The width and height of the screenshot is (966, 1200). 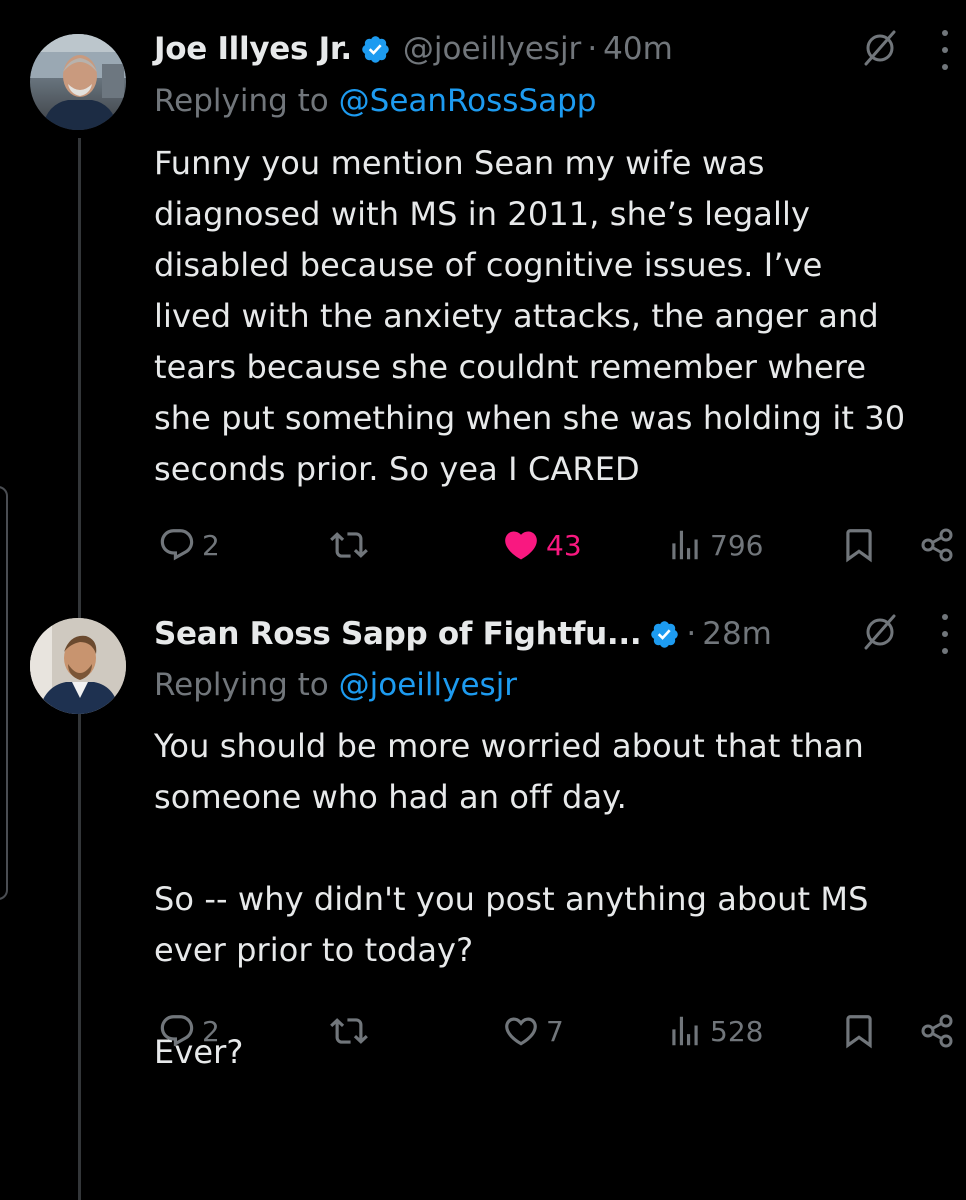 What do you see at coordinates (555, 1031) in the screenshot?
I see `like-count: 7` at bounding box center [555, 1031].